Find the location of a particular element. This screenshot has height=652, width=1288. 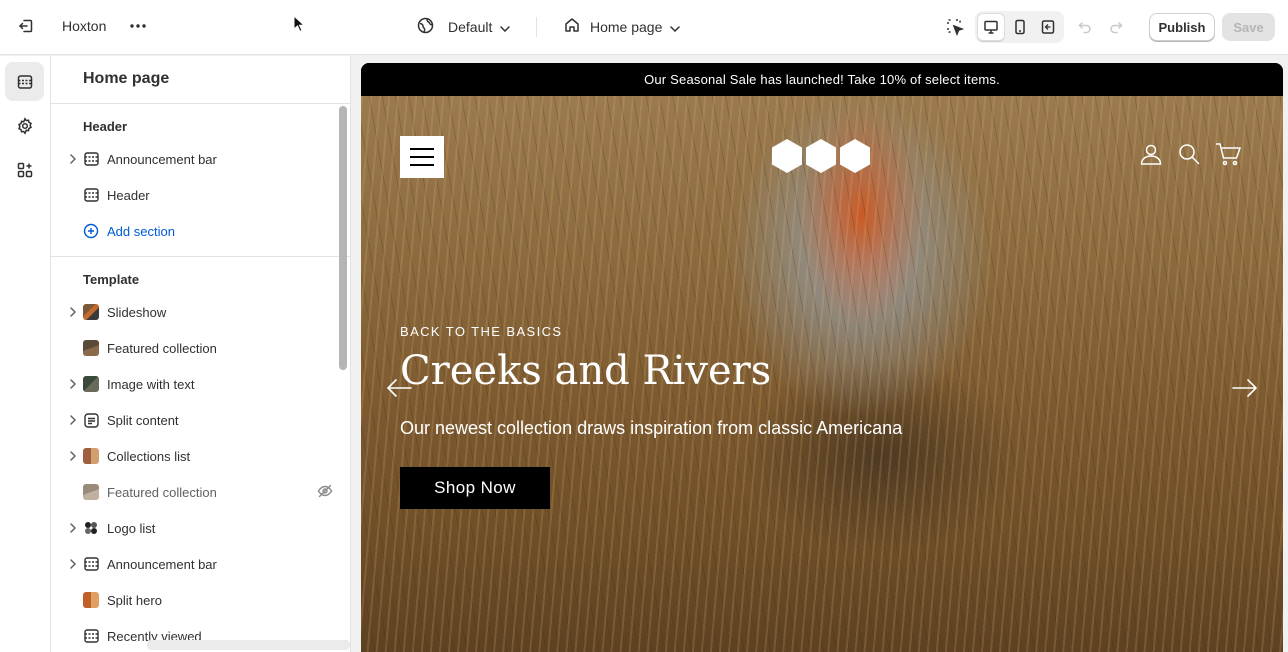

globe-icon is located at coordinates (425, 27).